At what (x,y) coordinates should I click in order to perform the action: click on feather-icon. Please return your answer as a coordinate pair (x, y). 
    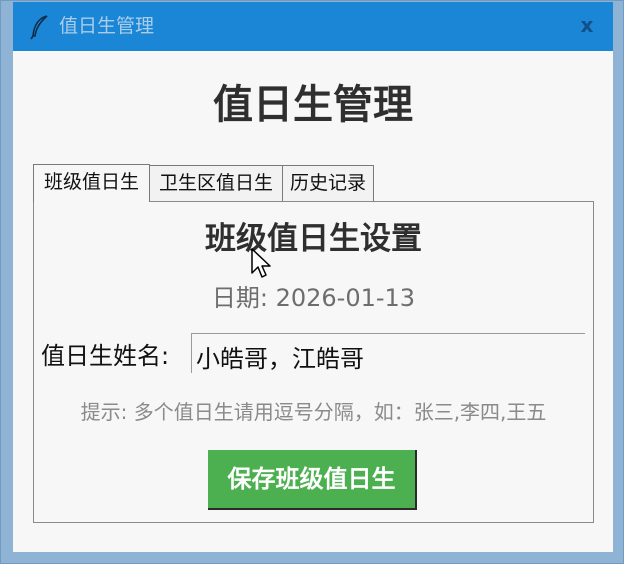
    Looking at the image, I should click on (39, 27).